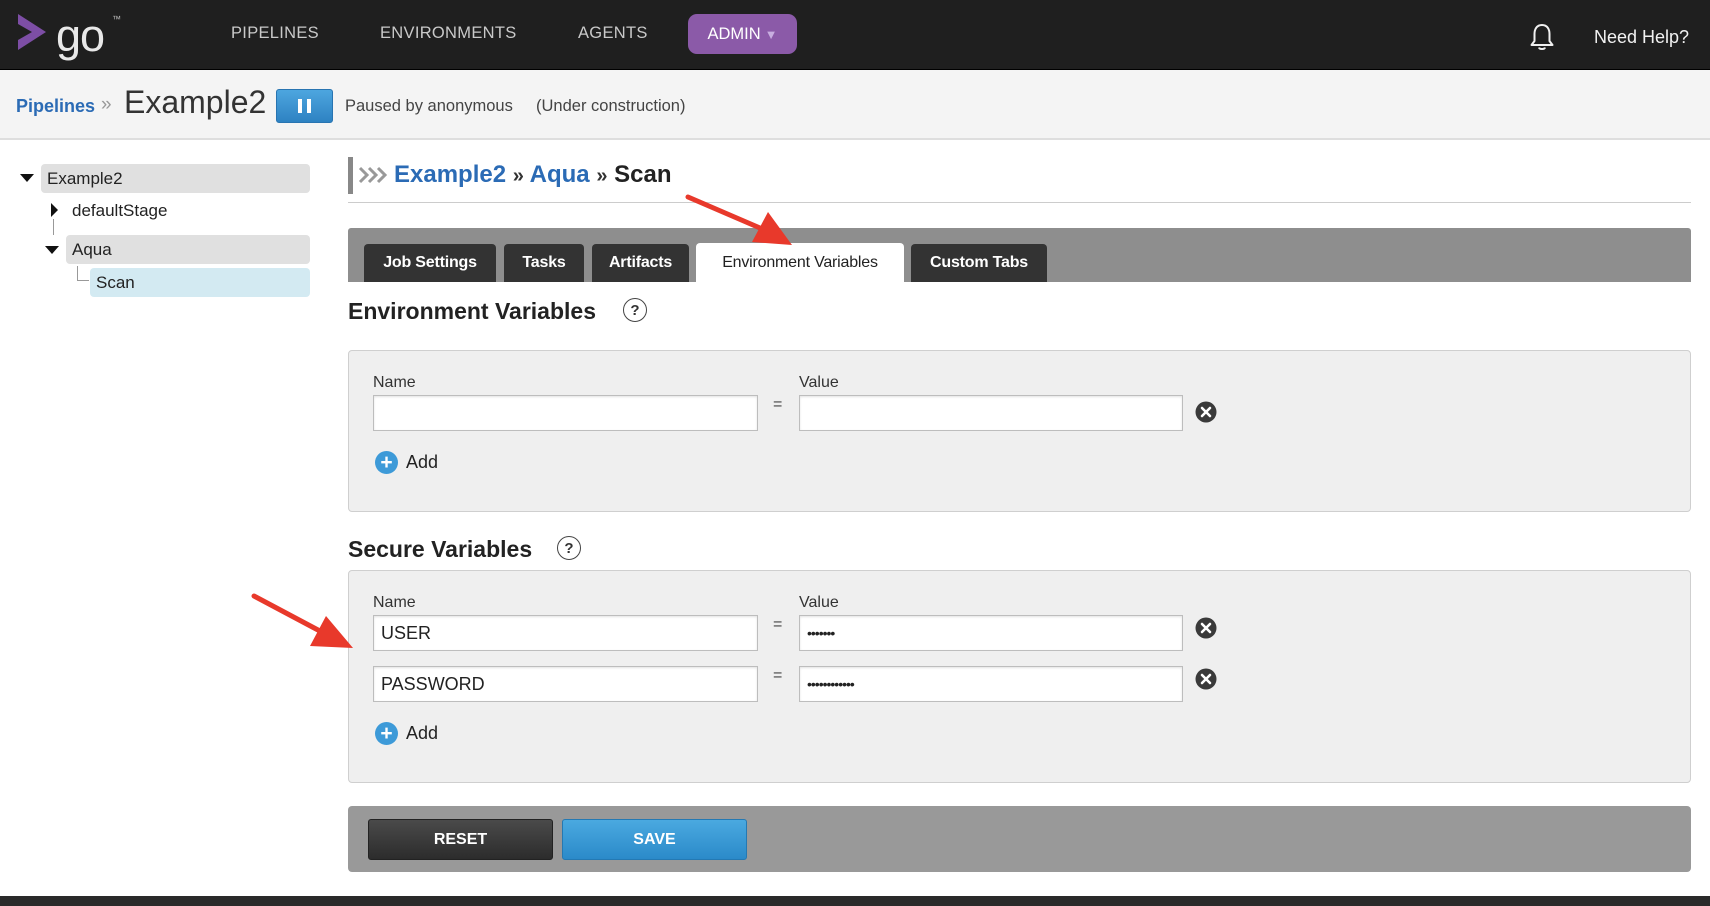  What do you see at coordinates (116, 19) in the screenshot?
I see `logo-trademark: ™` at bounding box center [116, 19].